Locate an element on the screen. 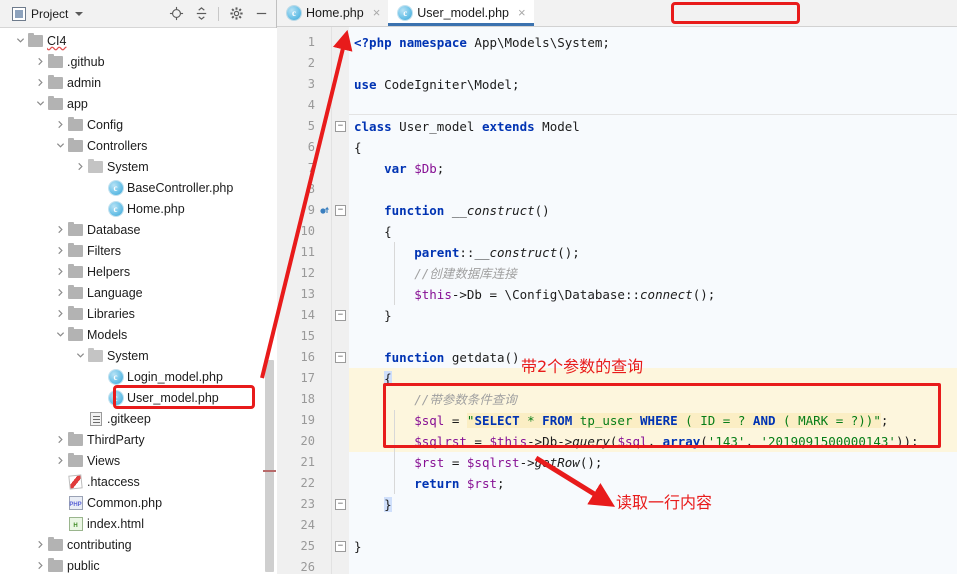 The image size is (957, 574). tree-item-basecontroller-php: c BaseController.php is located at coordinates (138, 187).